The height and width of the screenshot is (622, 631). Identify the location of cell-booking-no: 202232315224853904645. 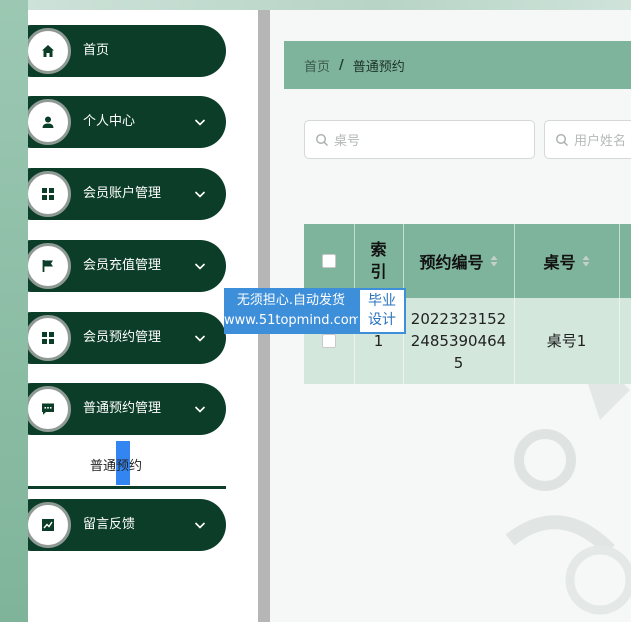
(458, 341).